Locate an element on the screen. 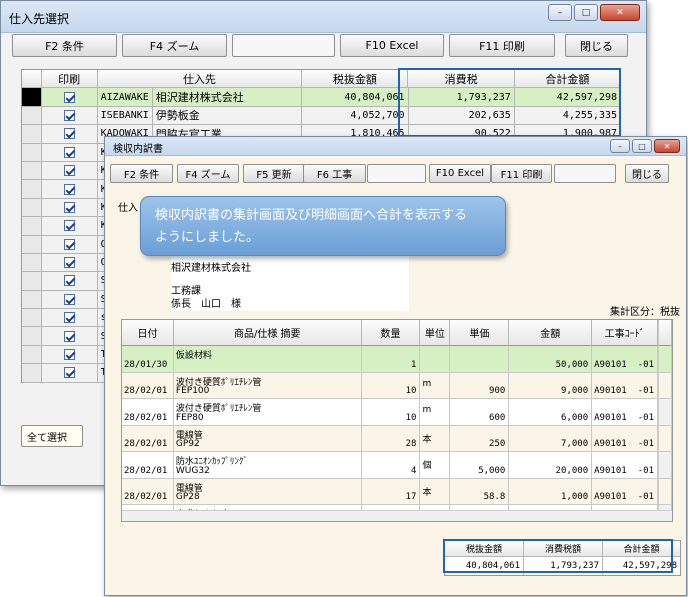 The width and height of the screenshot is (688, 597). f2-condition-button-2: F2 条件 is located at coordinates (141, 173).